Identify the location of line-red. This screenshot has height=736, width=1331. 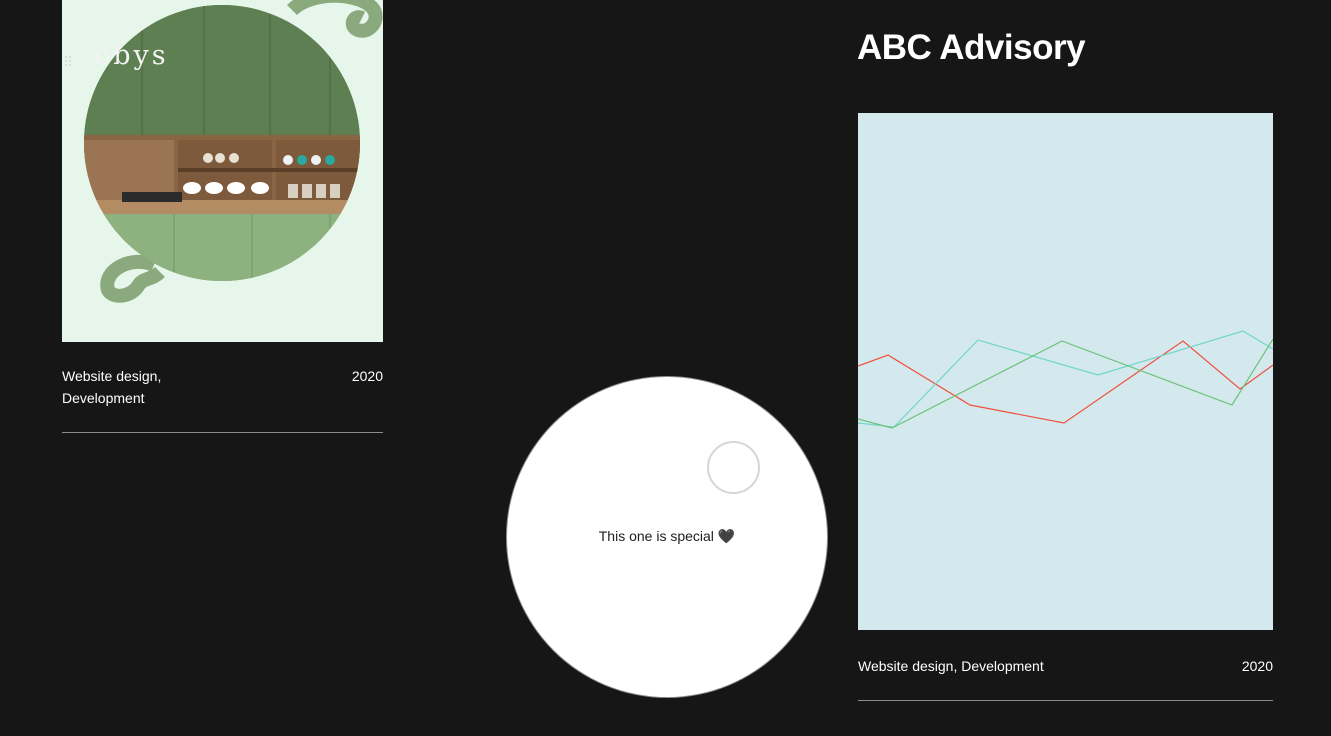
(1065, 382).